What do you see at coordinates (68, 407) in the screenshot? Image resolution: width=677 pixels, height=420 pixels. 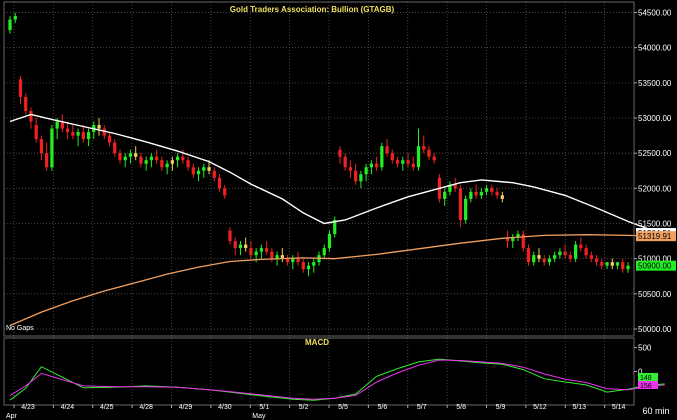 I see `date-tick-label: 4/24` at bounding box center [68, 407].